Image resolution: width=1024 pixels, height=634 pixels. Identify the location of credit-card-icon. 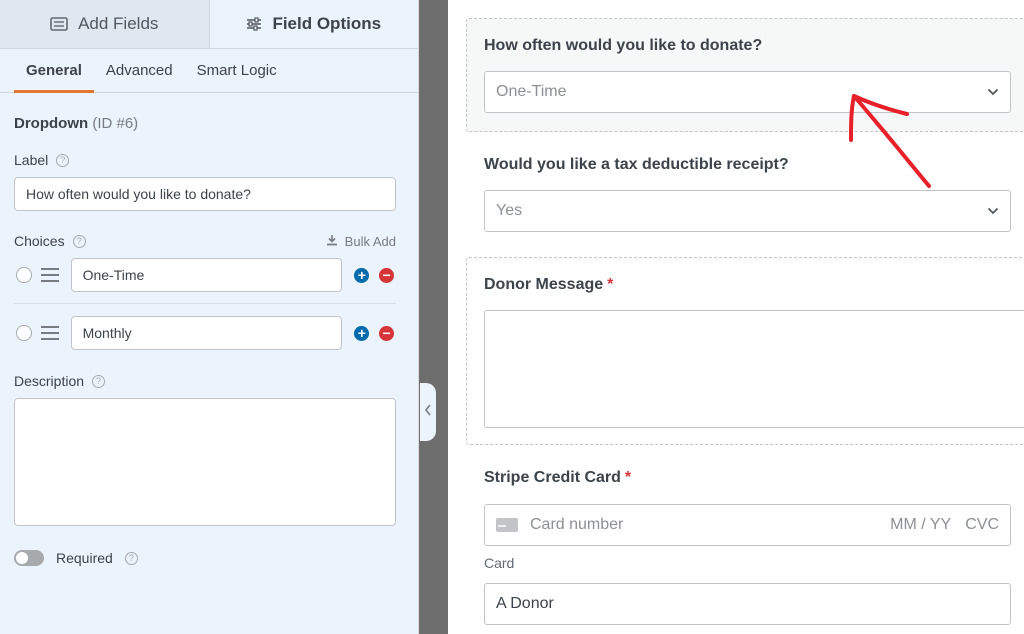
(507, 525).